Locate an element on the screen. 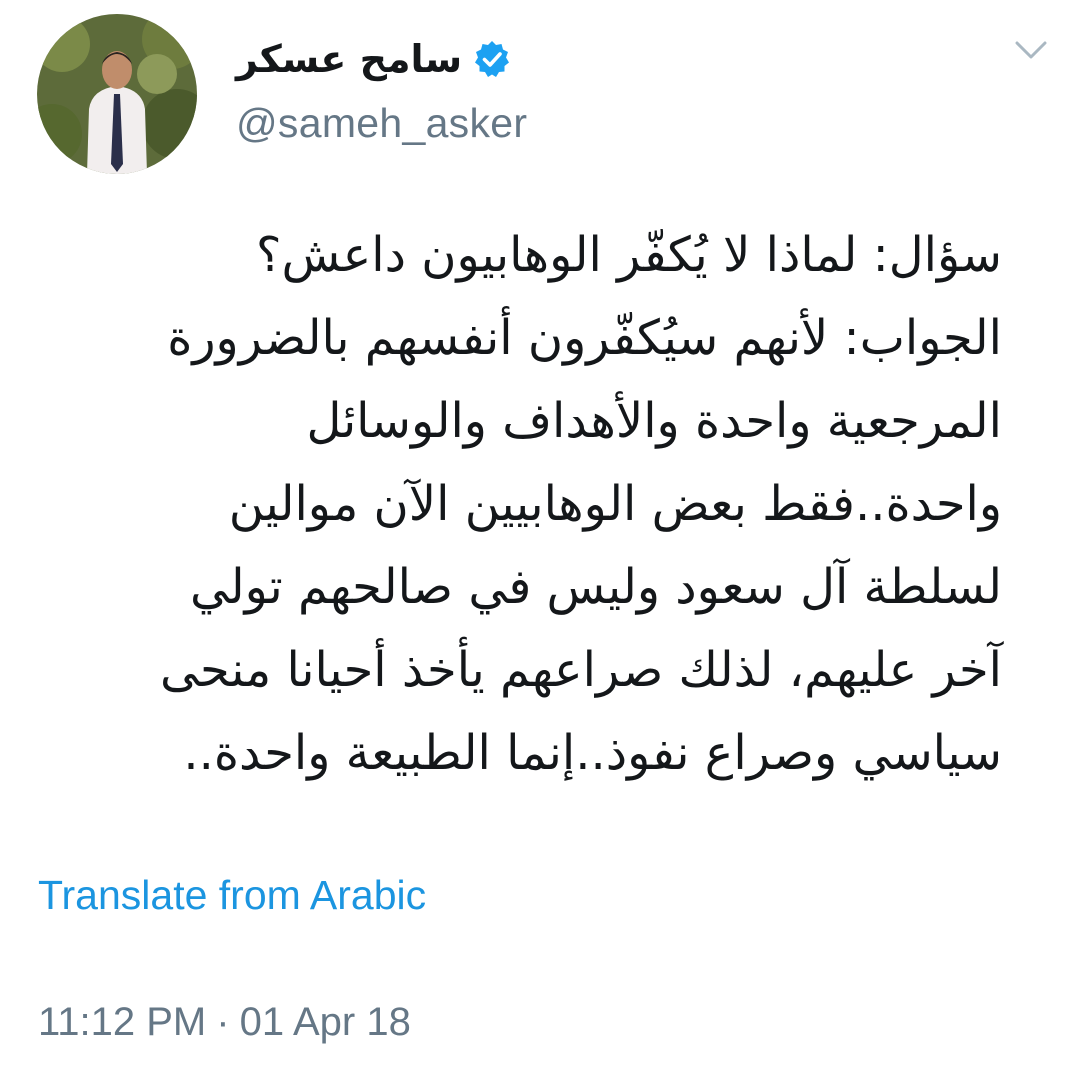 Image resolution: width=1080 pixels, height=1088 pixels. name-row: سامح عسكر is located at coordinates (536, 59).